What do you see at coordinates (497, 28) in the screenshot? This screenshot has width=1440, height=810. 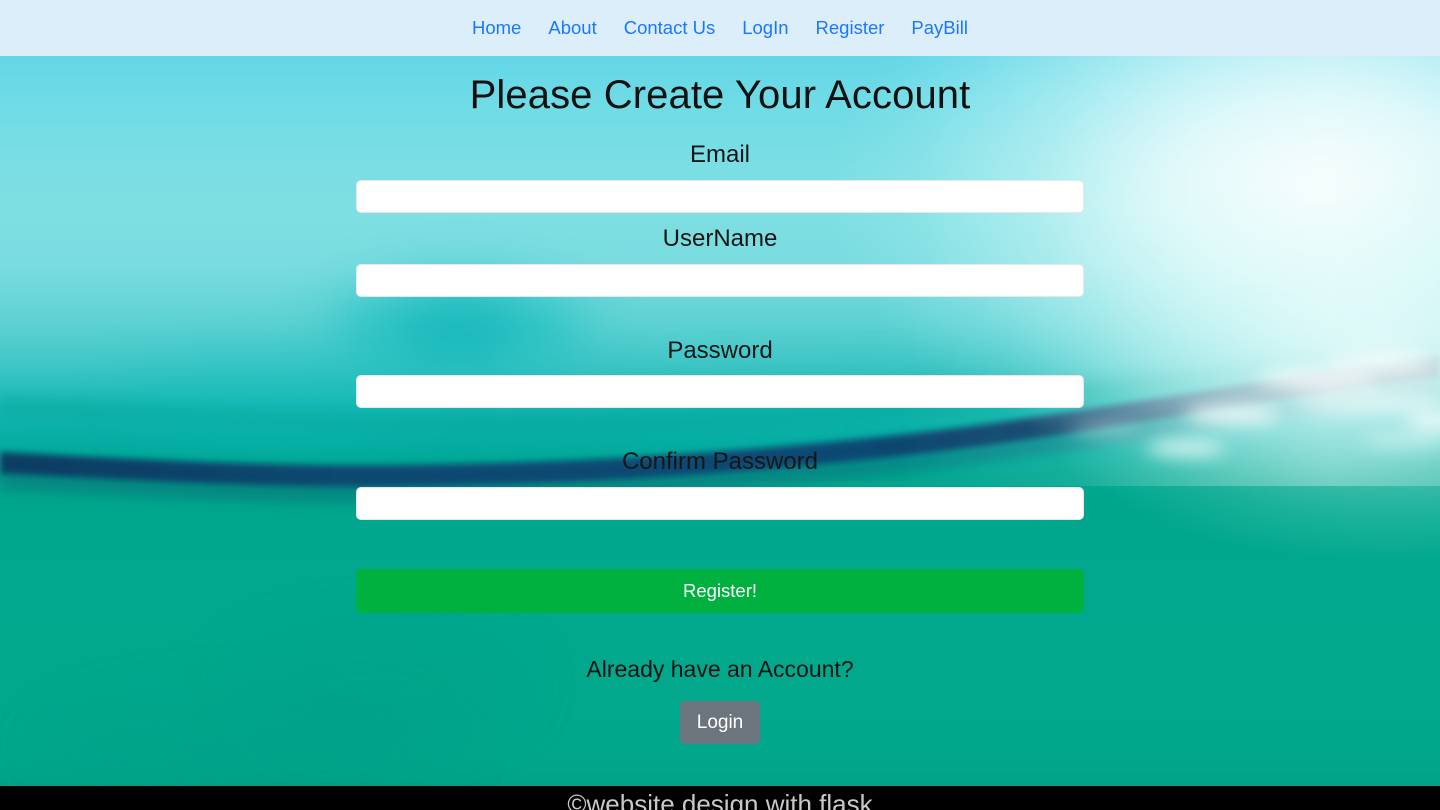 I see `nav-link-home: Home` at bounding box center [497, 28].